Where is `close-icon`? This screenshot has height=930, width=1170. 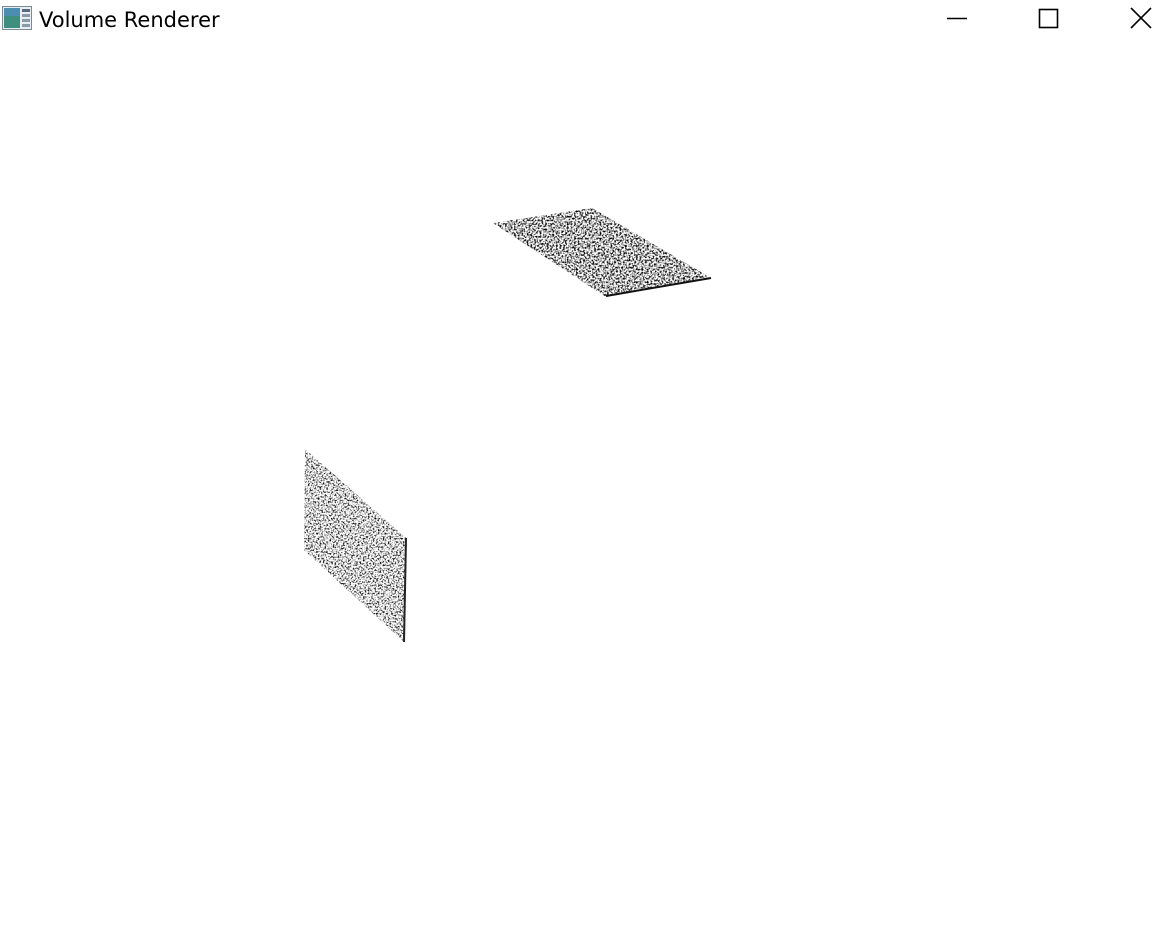
close-icon is located at coordinates (1141, 18).